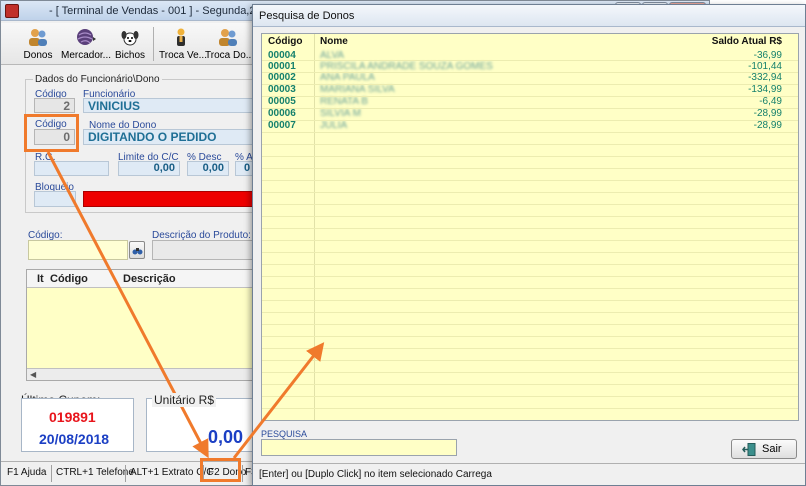 Image resolution: width=806 pixels, height=486 pixels. Describe the element at coordinates (26, 472) in the screenshot. I see `status-f1-ajuda: F1 Ajuda` at that location.